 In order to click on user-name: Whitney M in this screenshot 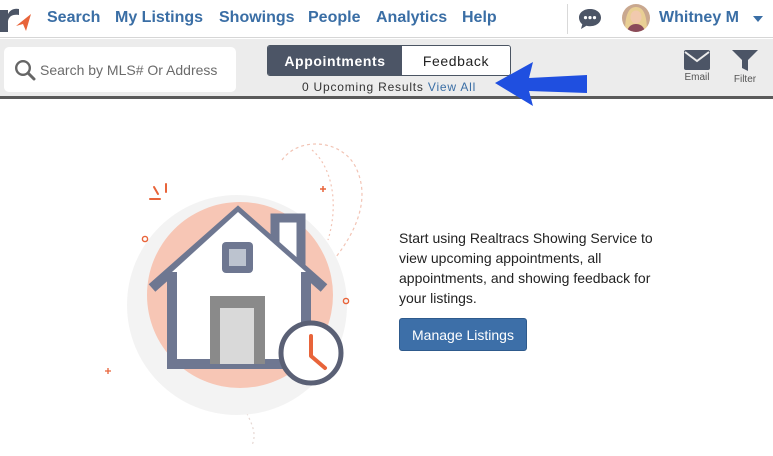, I will do `click(699, 18)`.